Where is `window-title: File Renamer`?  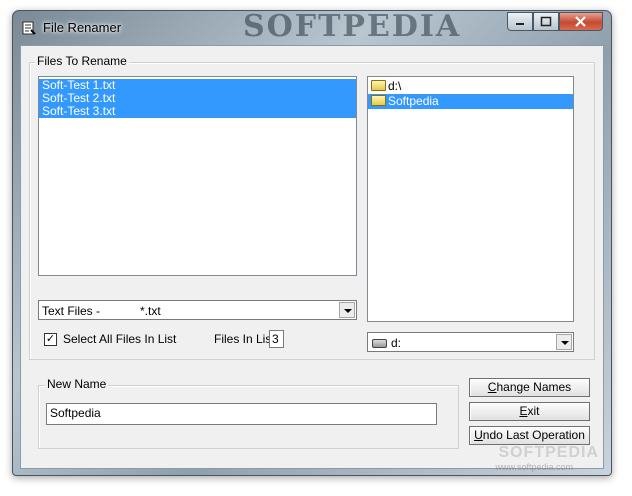 window-title: File Renamer is located at coordinates (82, 27).